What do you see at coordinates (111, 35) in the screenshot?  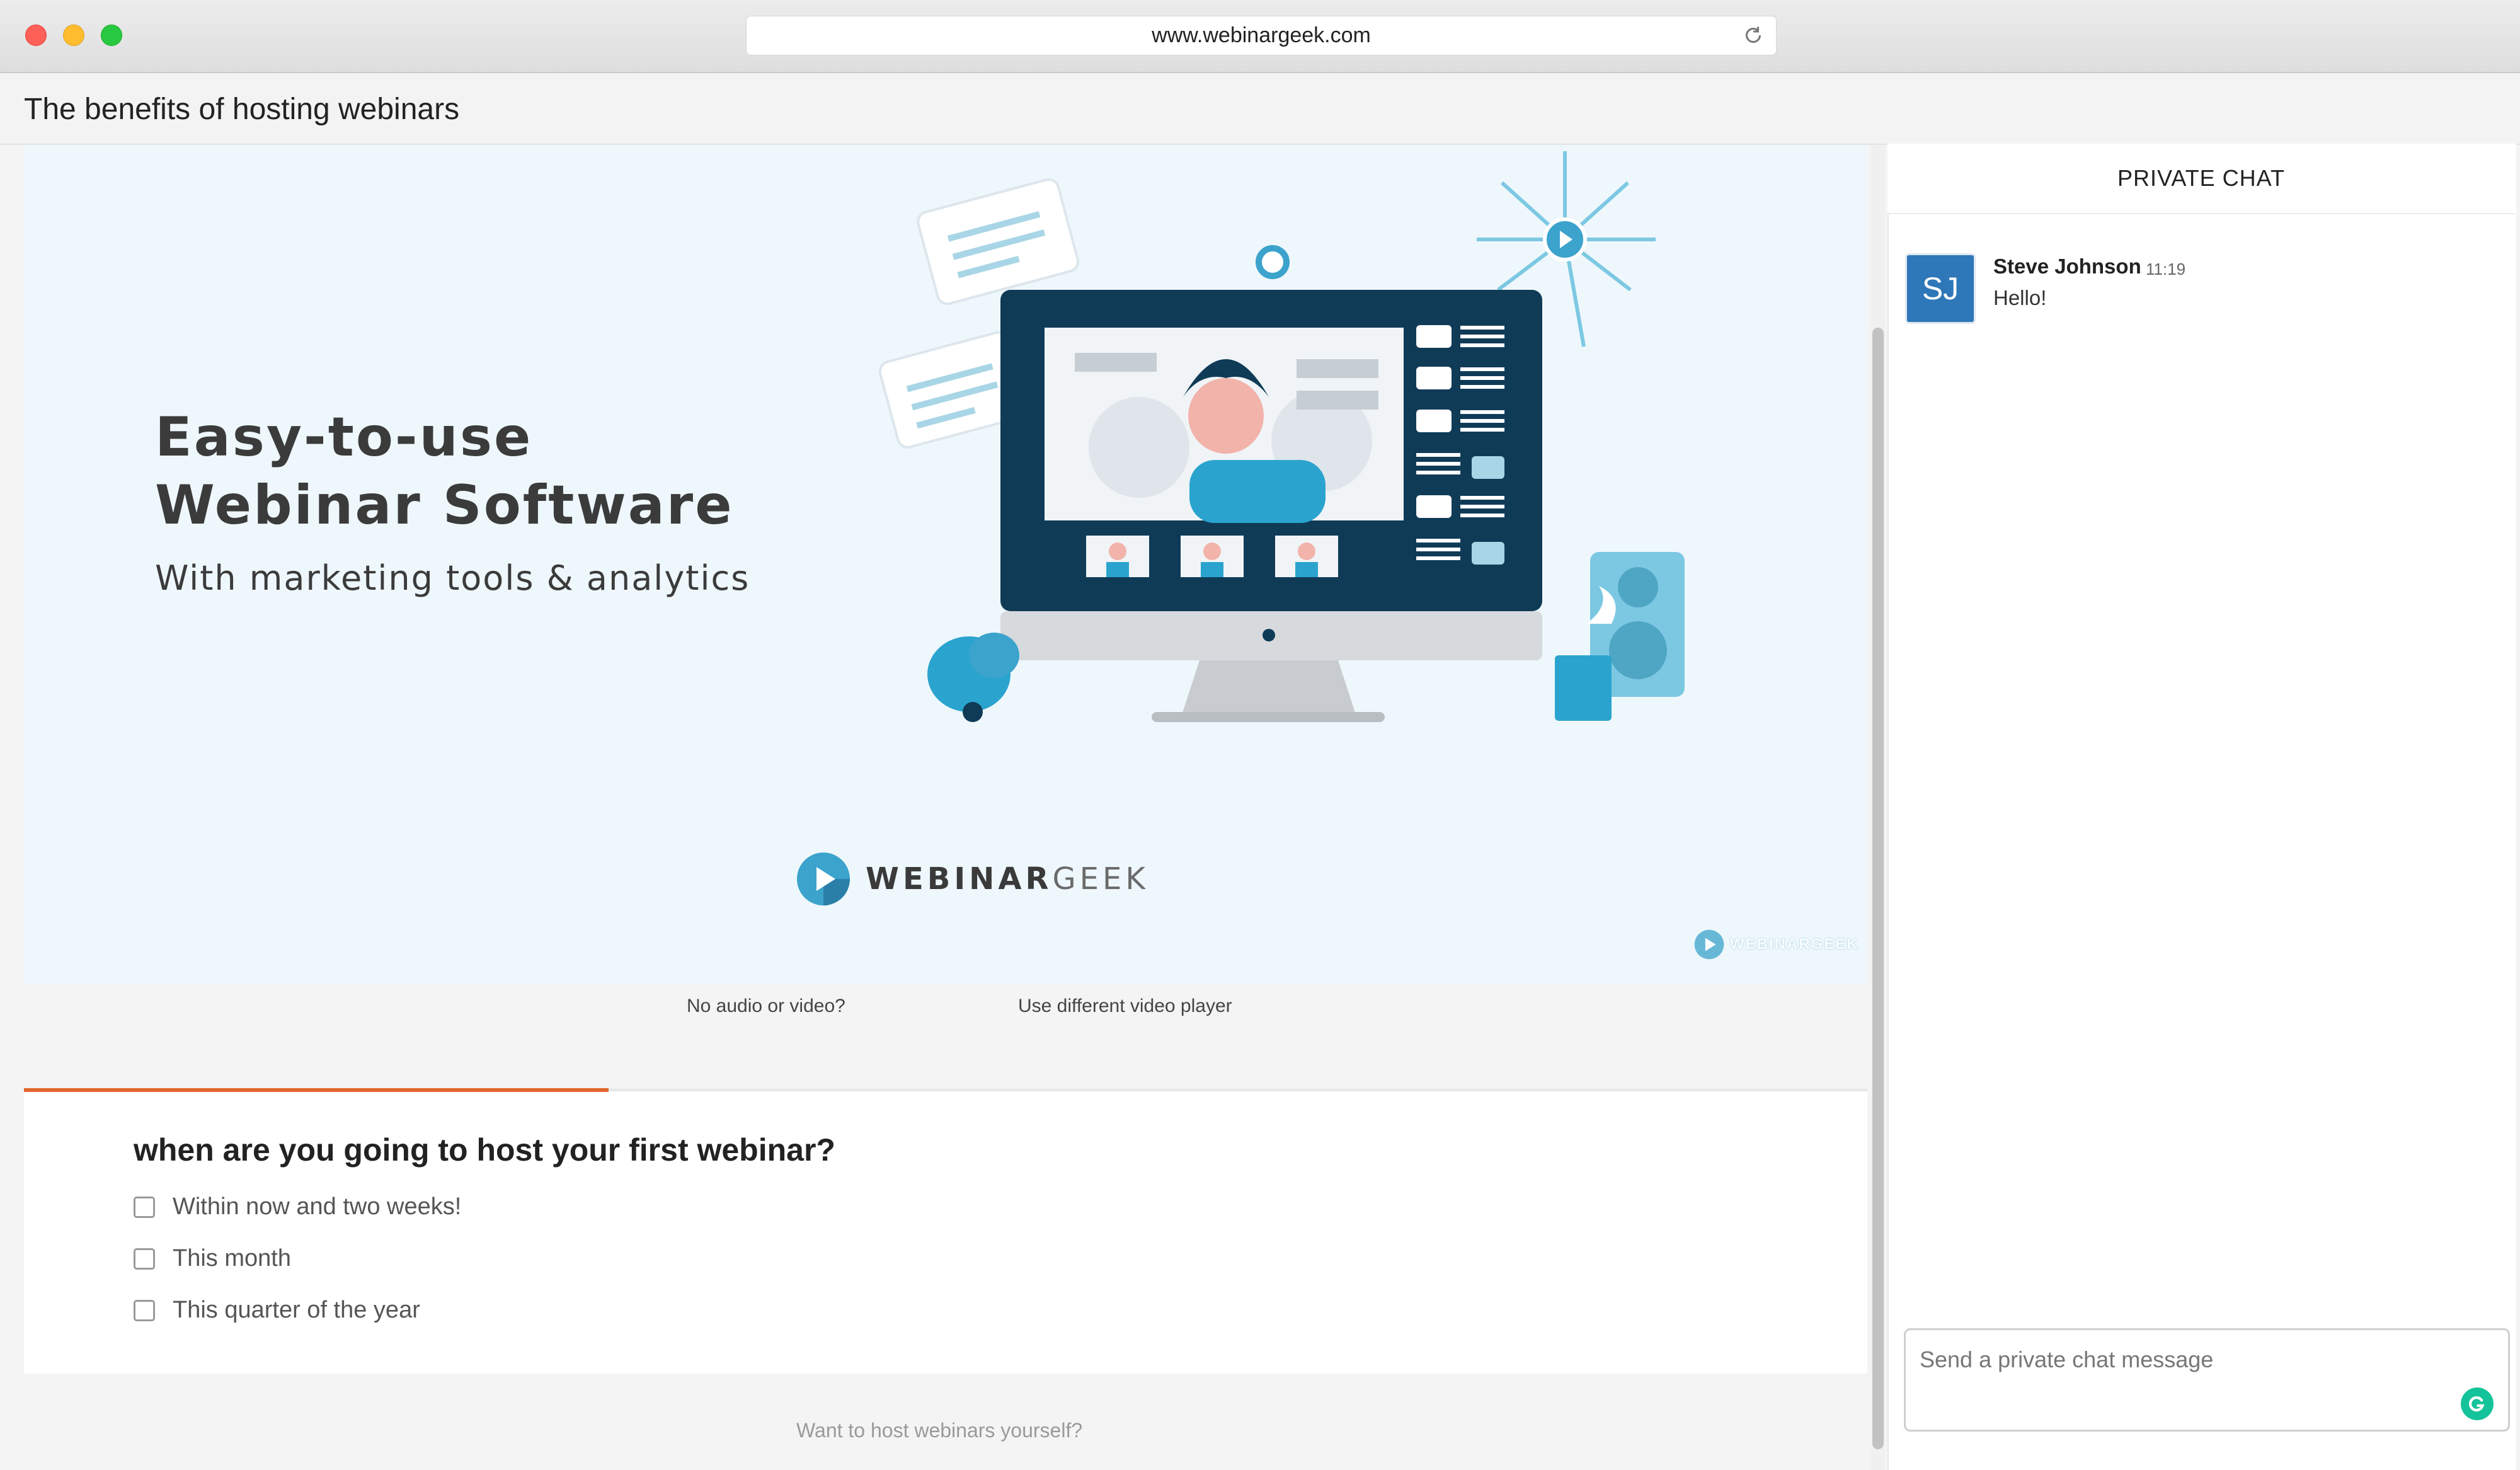 I see `maximize-window-button` at bounding box center [111, 35].